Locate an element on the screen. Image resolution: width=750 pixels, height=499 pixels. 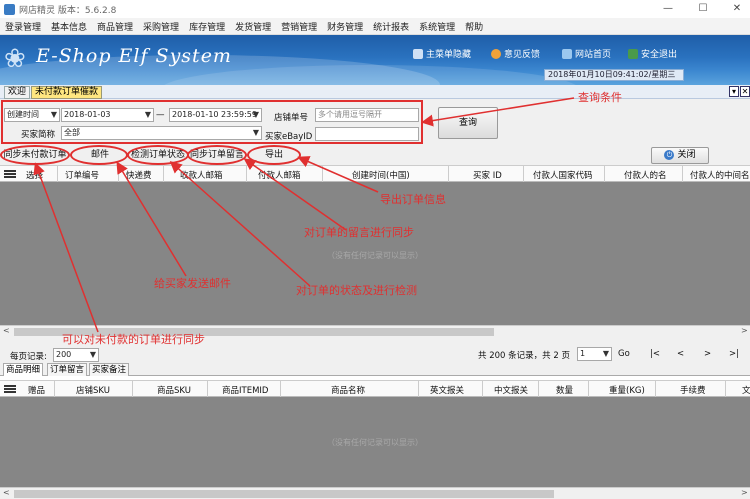
tab-buyer-notes: 买家备注 is located at coordinates (109, 369).